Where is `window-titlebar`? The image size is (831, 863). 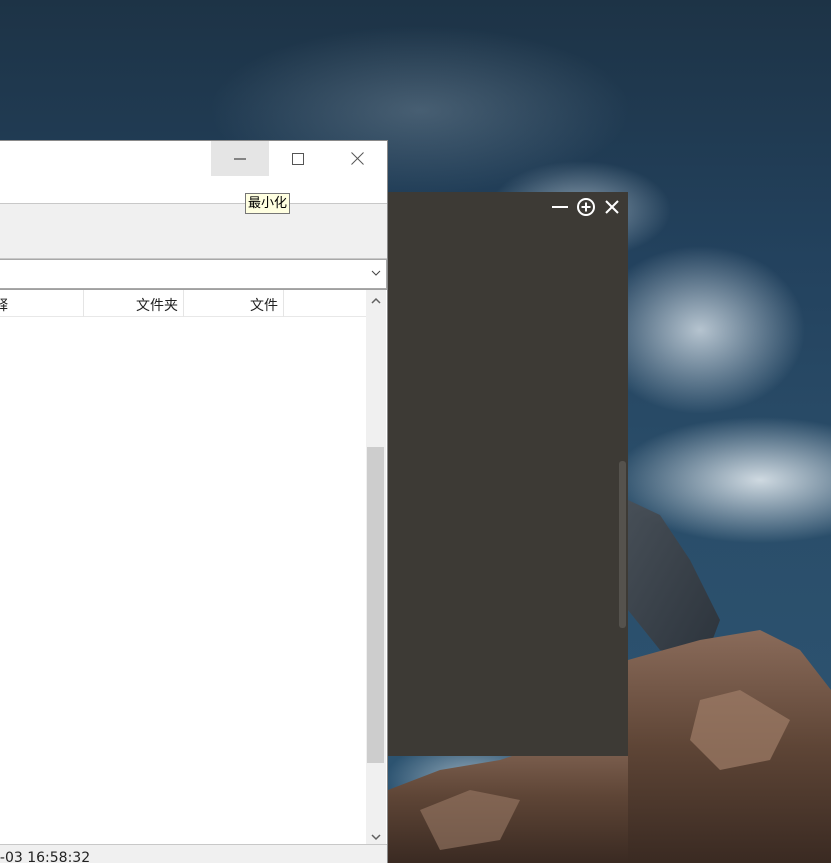 window-titlebar is located at coordinates (193, 158).